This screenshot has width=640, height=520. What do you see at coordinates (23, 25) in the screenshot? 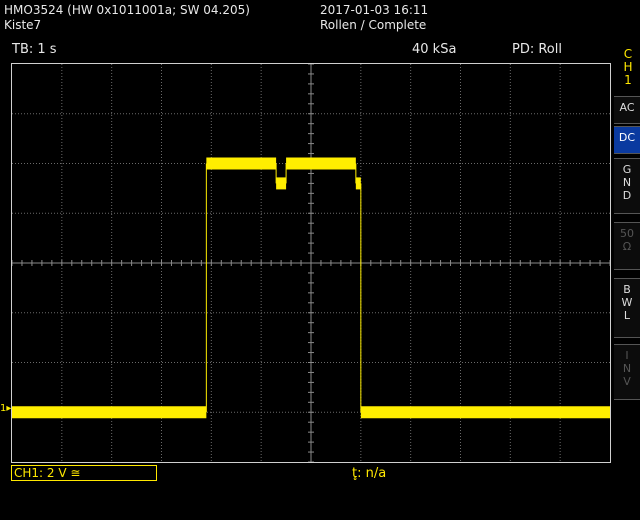
I see `device-name: Kiste7` at bounding box center [23, 25].